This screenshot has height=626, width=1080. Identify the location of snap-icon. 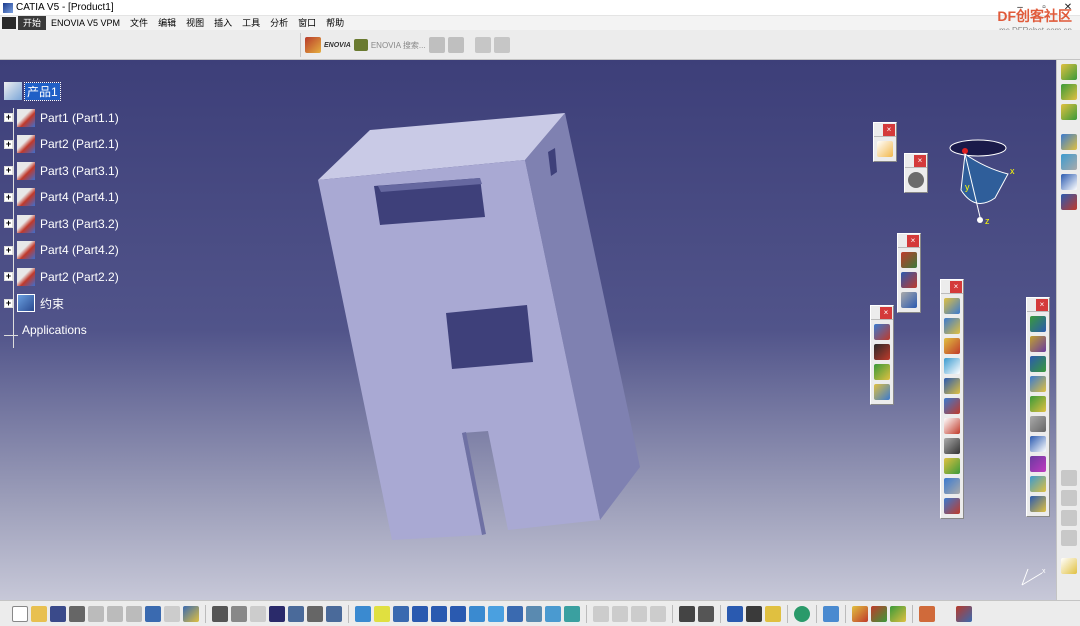
(882, 372).